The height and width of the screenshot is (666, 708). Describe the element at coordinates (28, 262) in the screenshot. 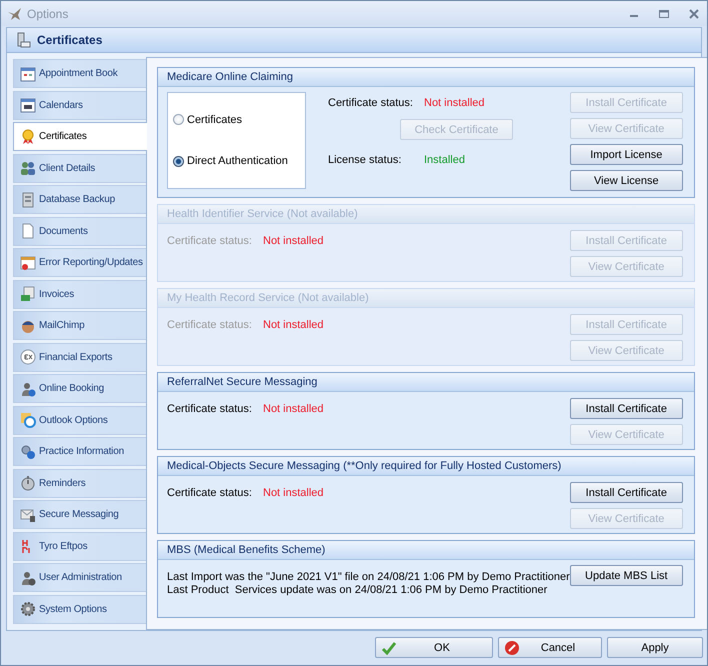

I see `window-icon` at that location.